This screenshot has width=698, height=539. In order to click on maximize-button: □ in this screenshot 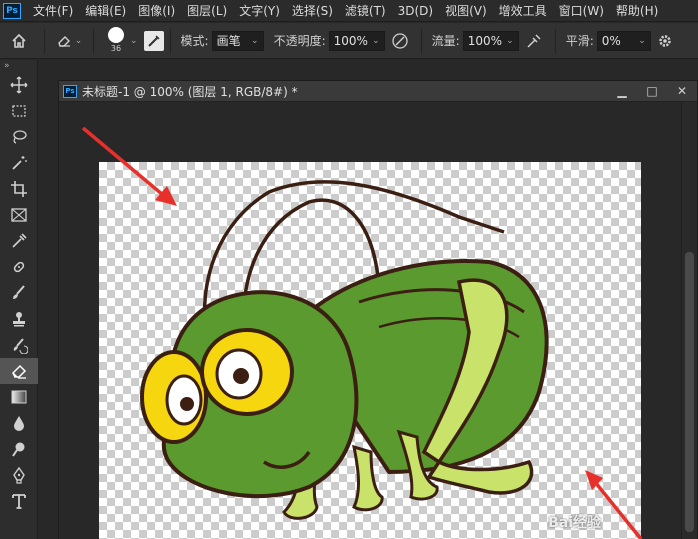, I will do `click(652, 91)`.